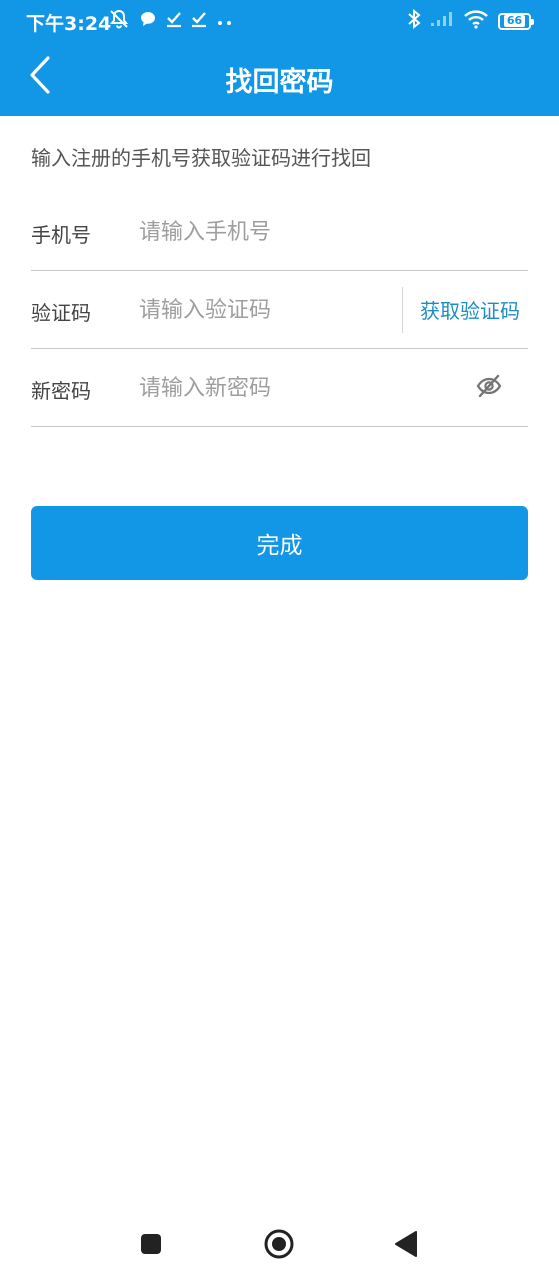 The width and height of the screenshot is (559, 1280). What do you see at coordinates (476, 21) in the screenshot?
I see `wifi-icon` at bounding box center [476, 21].